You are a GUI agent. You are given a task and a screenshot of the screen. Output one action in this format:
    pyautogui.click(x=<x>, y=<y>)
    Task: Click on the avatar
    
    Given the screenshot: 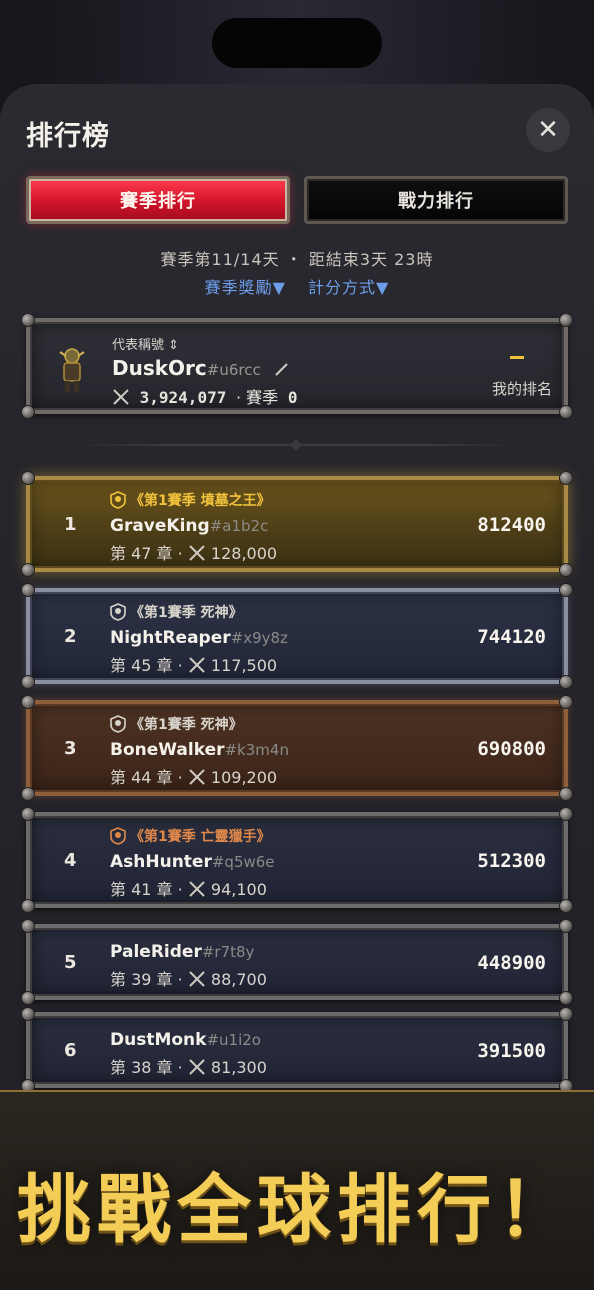 What is the action you would take?
    pyautogui.click(x=72, y=370)
    